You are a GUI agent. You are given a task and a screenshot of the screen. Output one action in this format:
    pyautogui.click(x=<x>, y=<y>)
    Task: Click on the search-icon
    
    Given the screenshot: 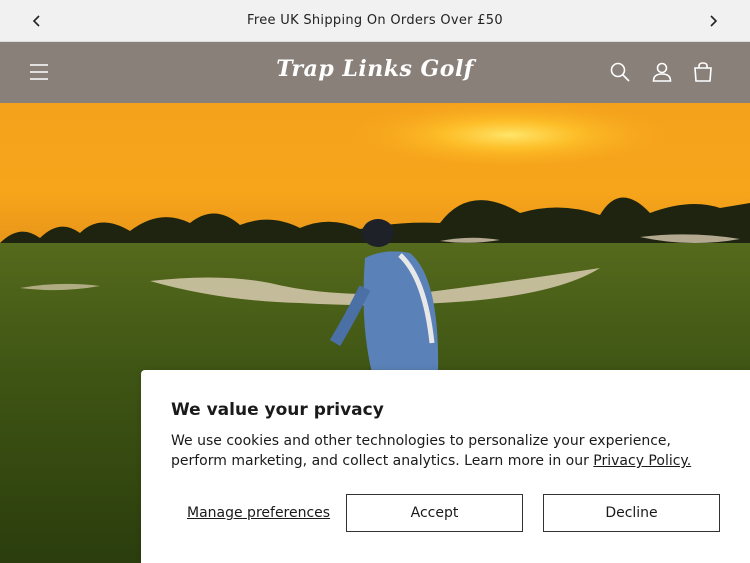 What is the action you would take?
    pyautogui.click(x=620, y=72)
    